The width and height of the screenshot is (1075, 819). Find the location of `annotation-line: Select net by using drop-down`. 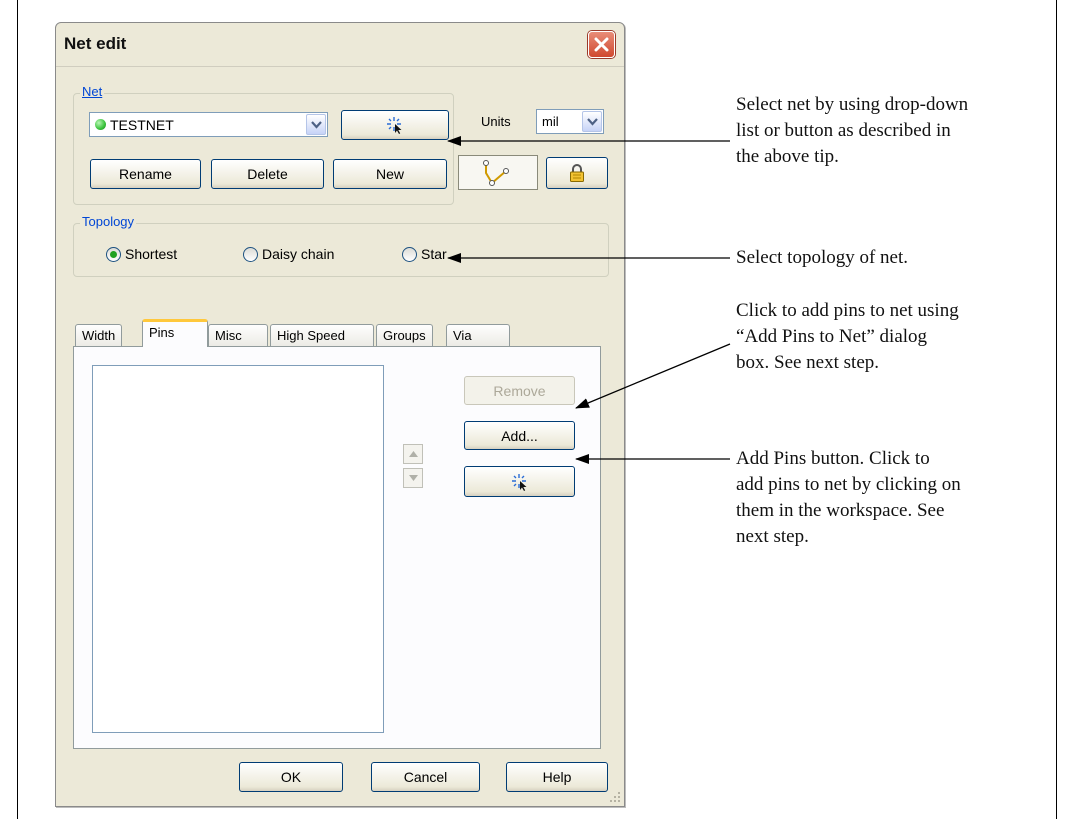

annotation-line: Select net by using drop-down is located at coordinates (852, 104).